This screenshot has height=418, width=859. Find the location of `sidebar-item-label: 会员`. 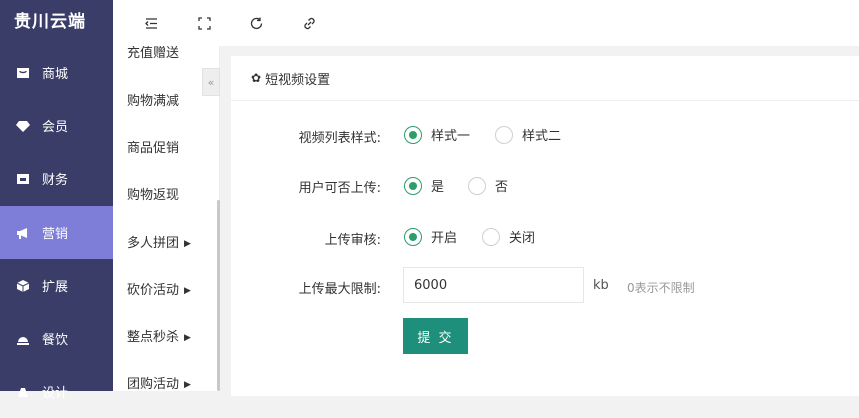

sidebar-item-label: 会员 is located at coordinates (55, 127).